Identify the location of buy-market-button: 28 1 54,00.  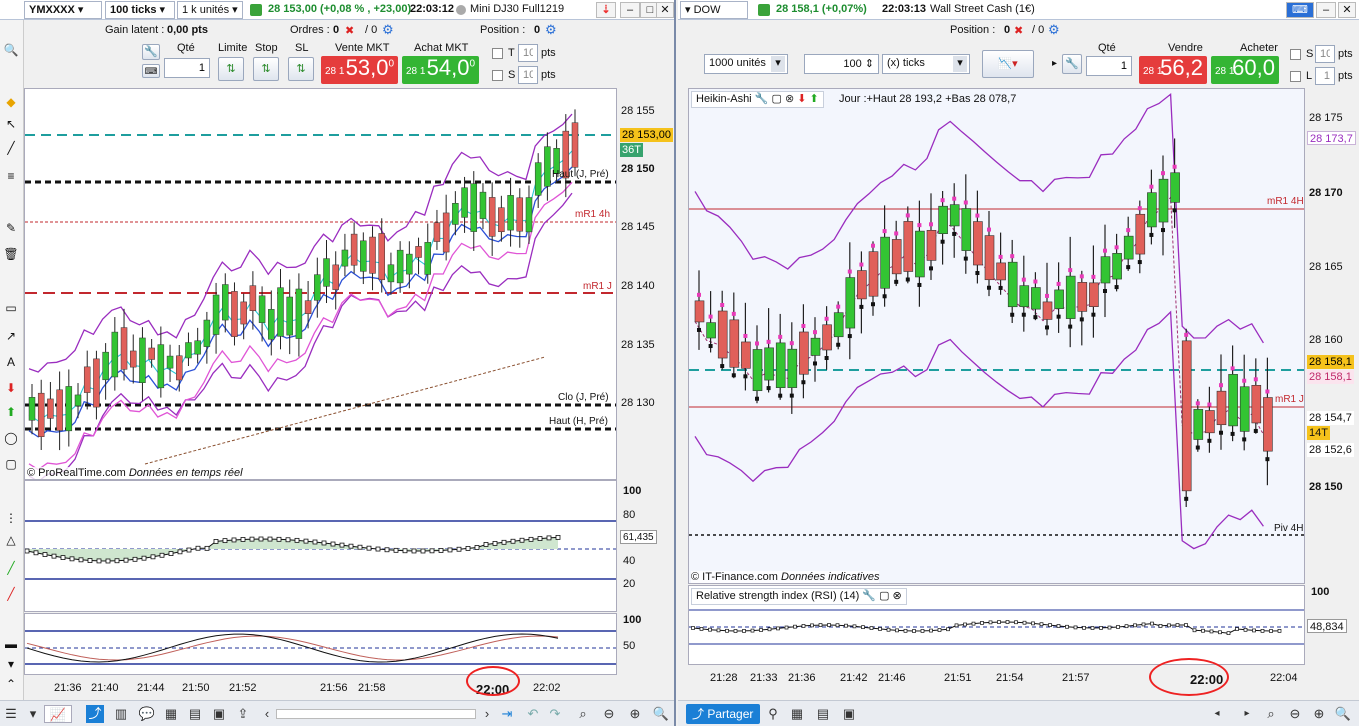
(440, 69).